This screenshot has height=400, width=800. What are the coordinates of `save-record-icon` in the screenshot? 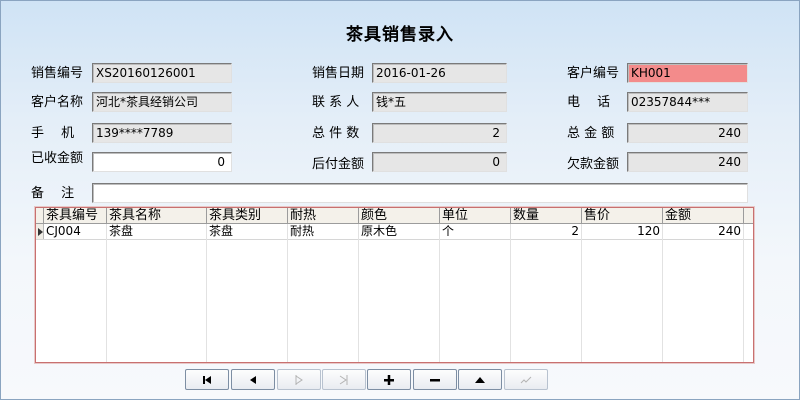 It's located at (480, 379).